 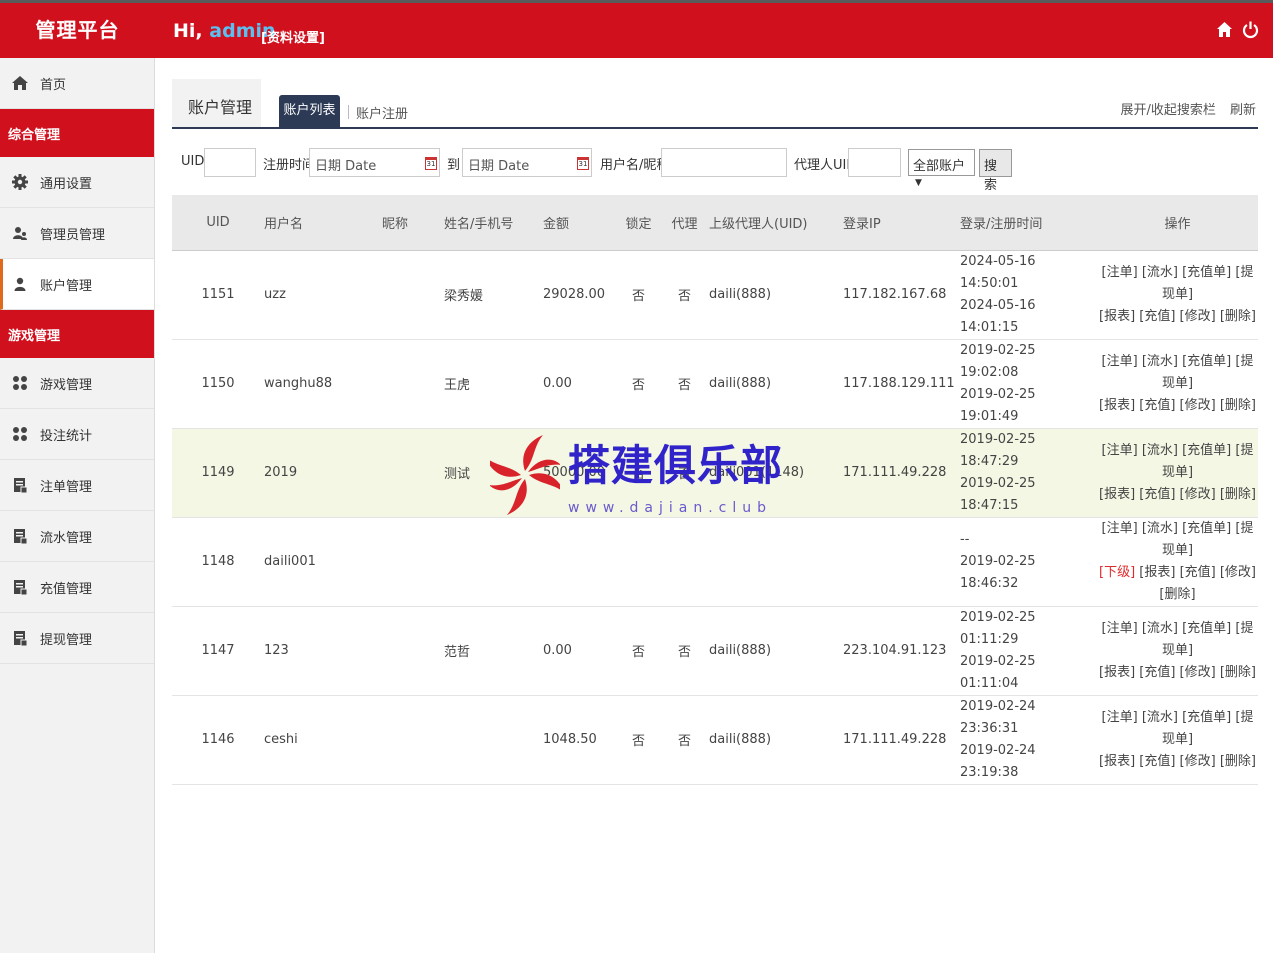 I want to click on cell-times: 2019-02-24 23:36:31 2019-02-24 23:19:38, so click(x=1028, y=740).